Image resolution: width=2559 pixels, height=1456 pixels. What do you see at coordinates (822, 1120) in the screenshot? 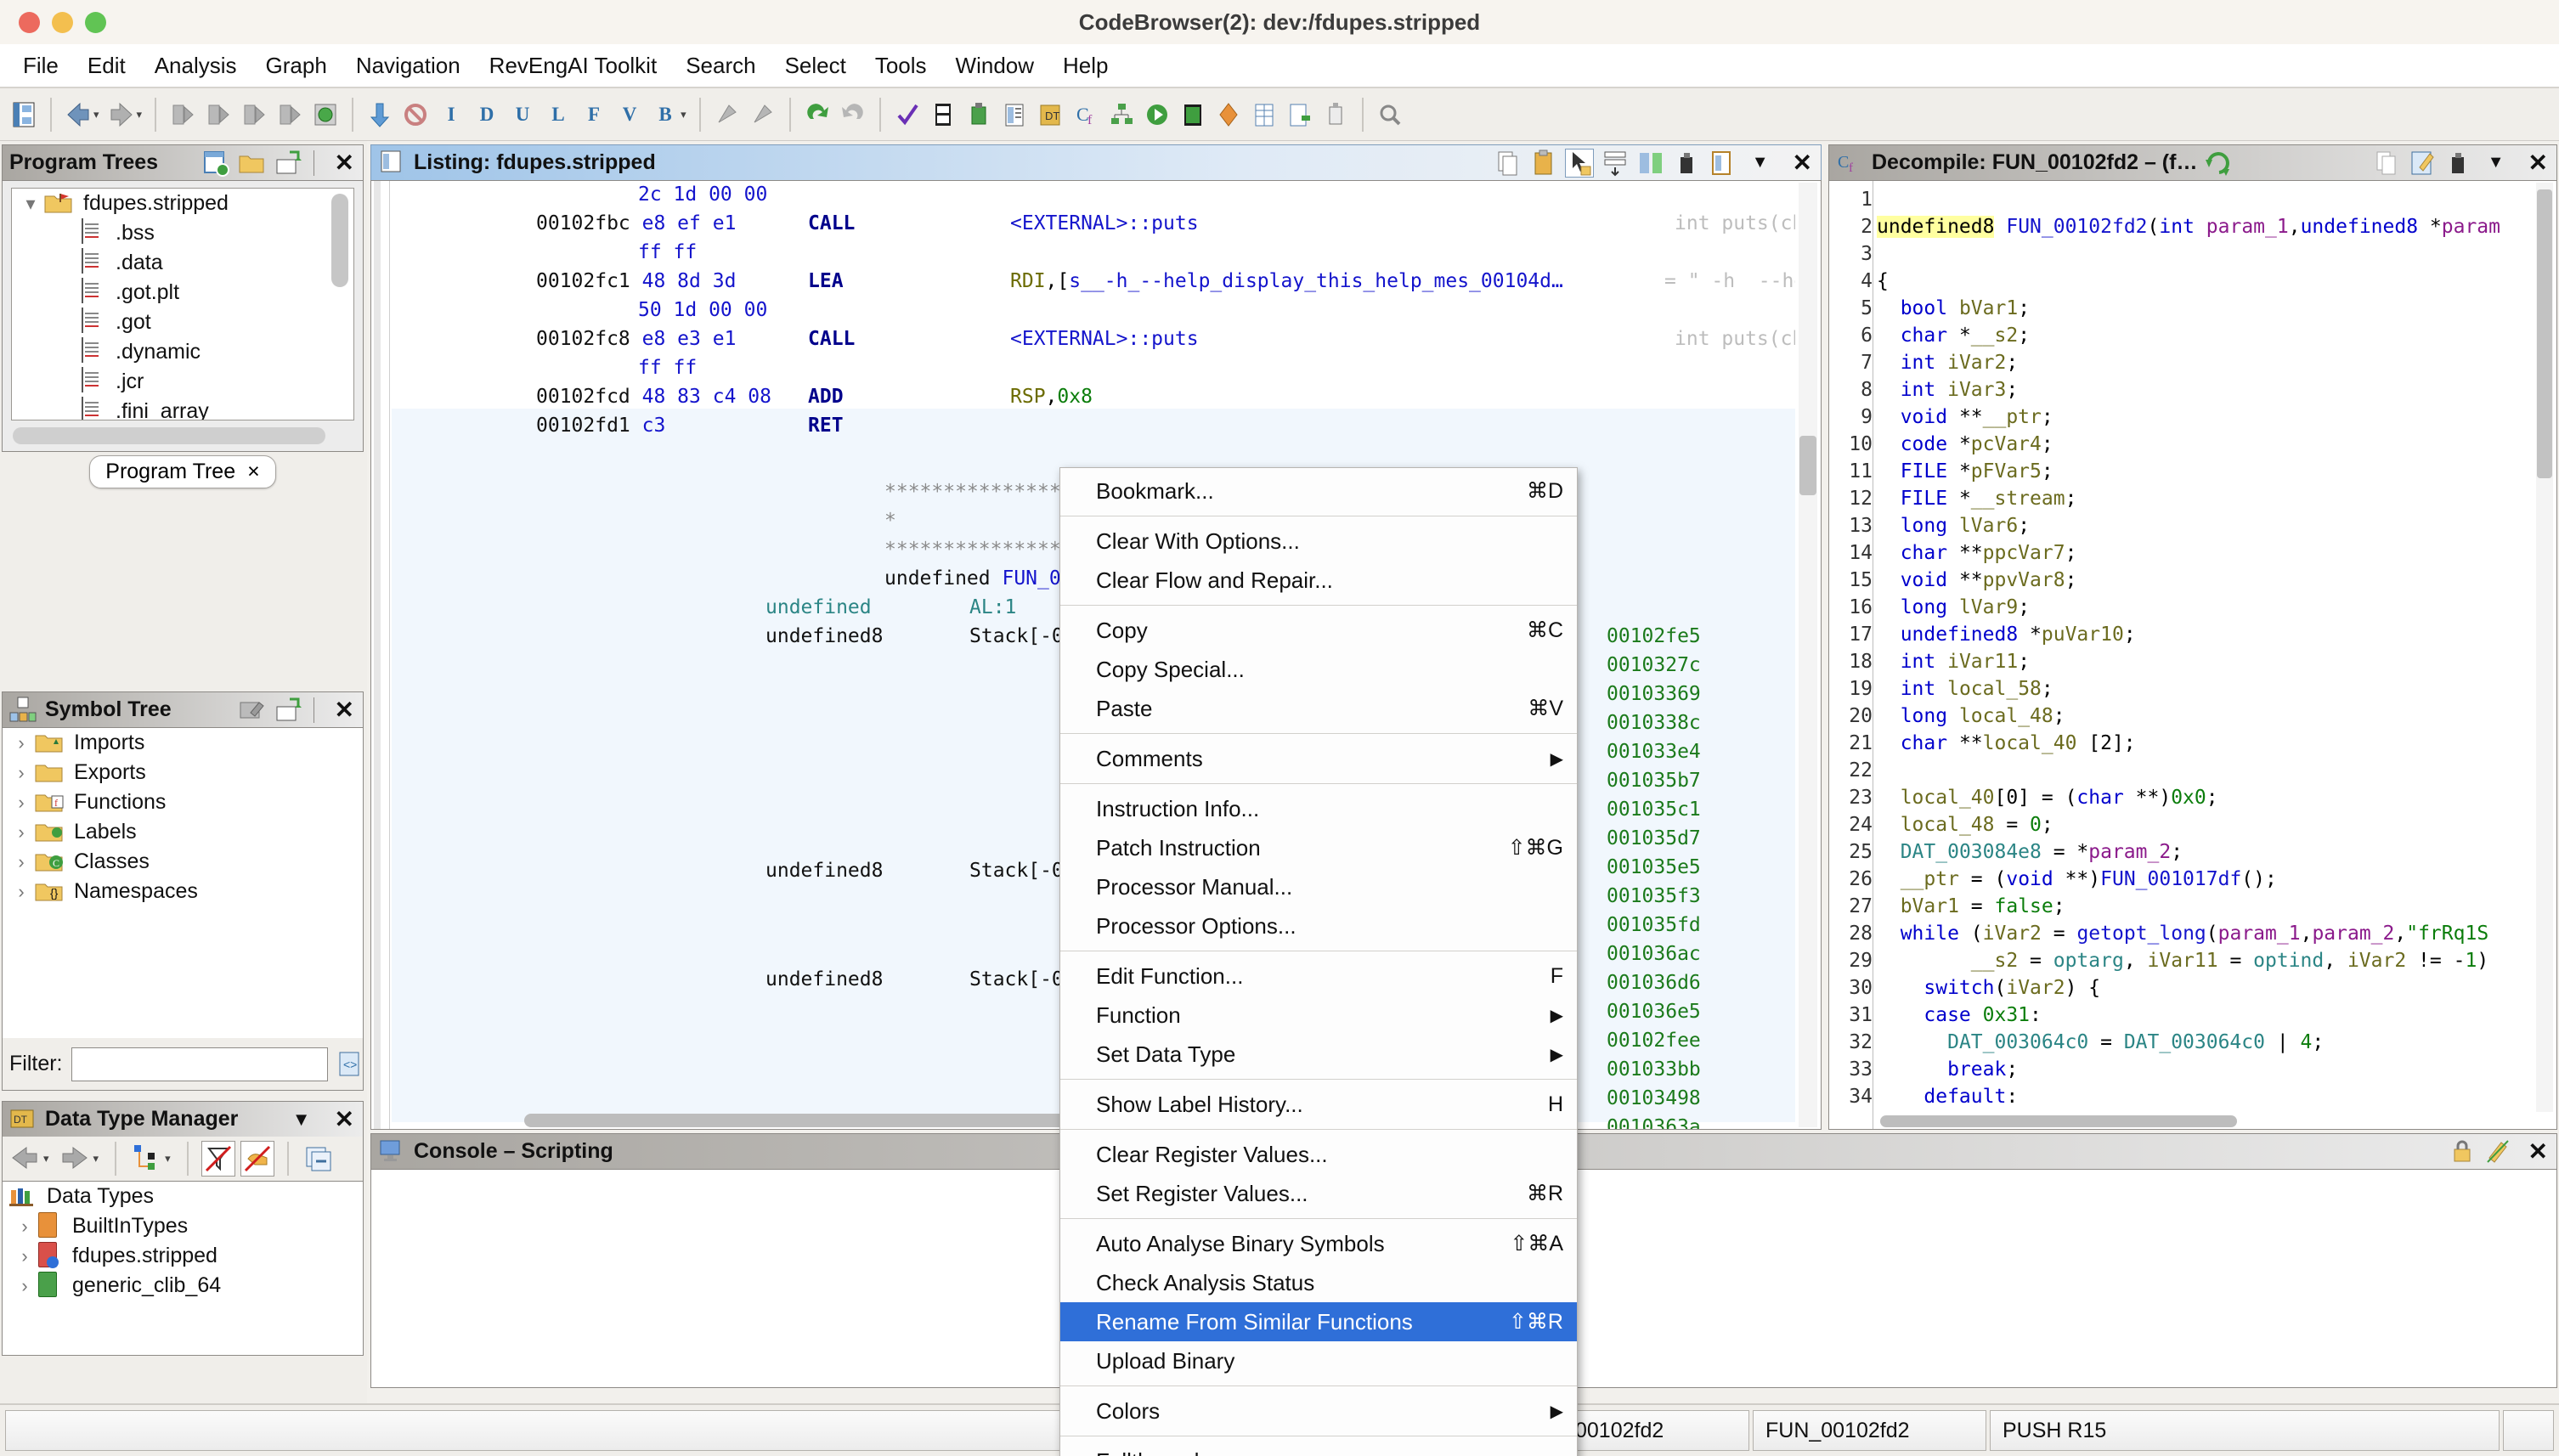
I see `listing-hscrollbar` at bounding box center [822, 1120].